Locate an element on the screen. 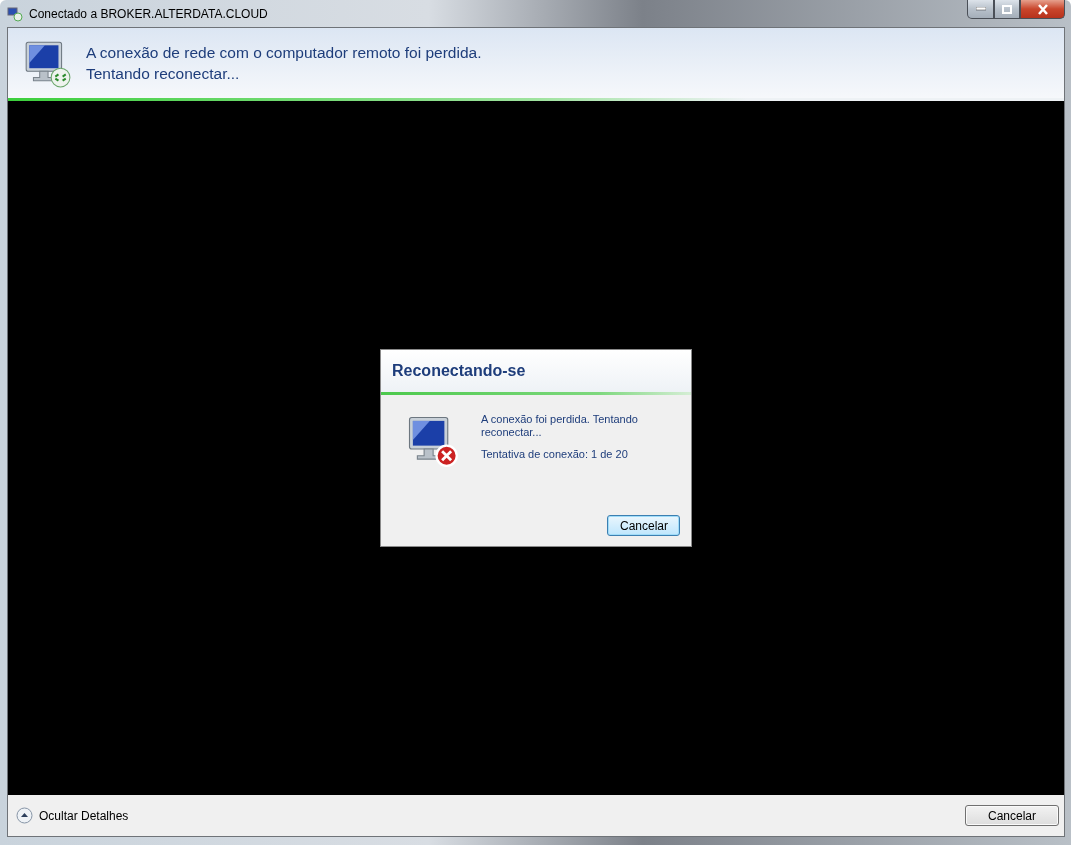  collapse-icon is located at coordinates (24, 815).